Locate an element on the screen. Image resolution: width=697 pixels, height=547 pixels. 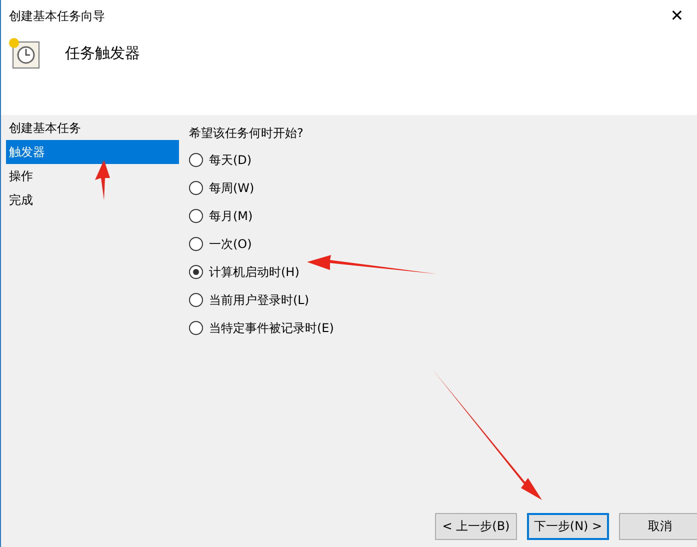
dialog-button: < 上一步(B) is located at coordinates (476, 526).